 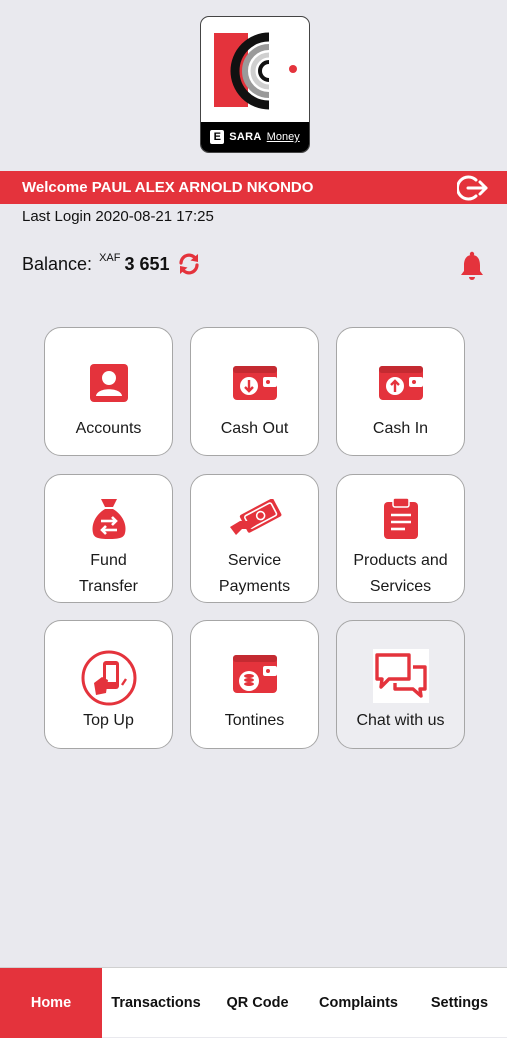 What do you see at coordinates (108, 560) in the screenshot?
I see `tile-label-line1: Fund` at bounding box center [108, 560].